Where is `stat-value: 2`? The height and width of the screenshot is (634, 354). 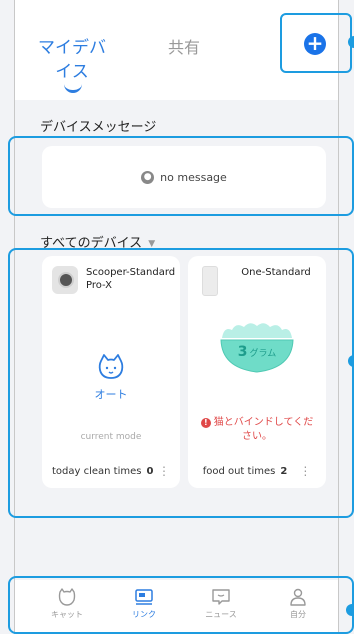 stat-value: 2 is located at coordinates (284, 471).